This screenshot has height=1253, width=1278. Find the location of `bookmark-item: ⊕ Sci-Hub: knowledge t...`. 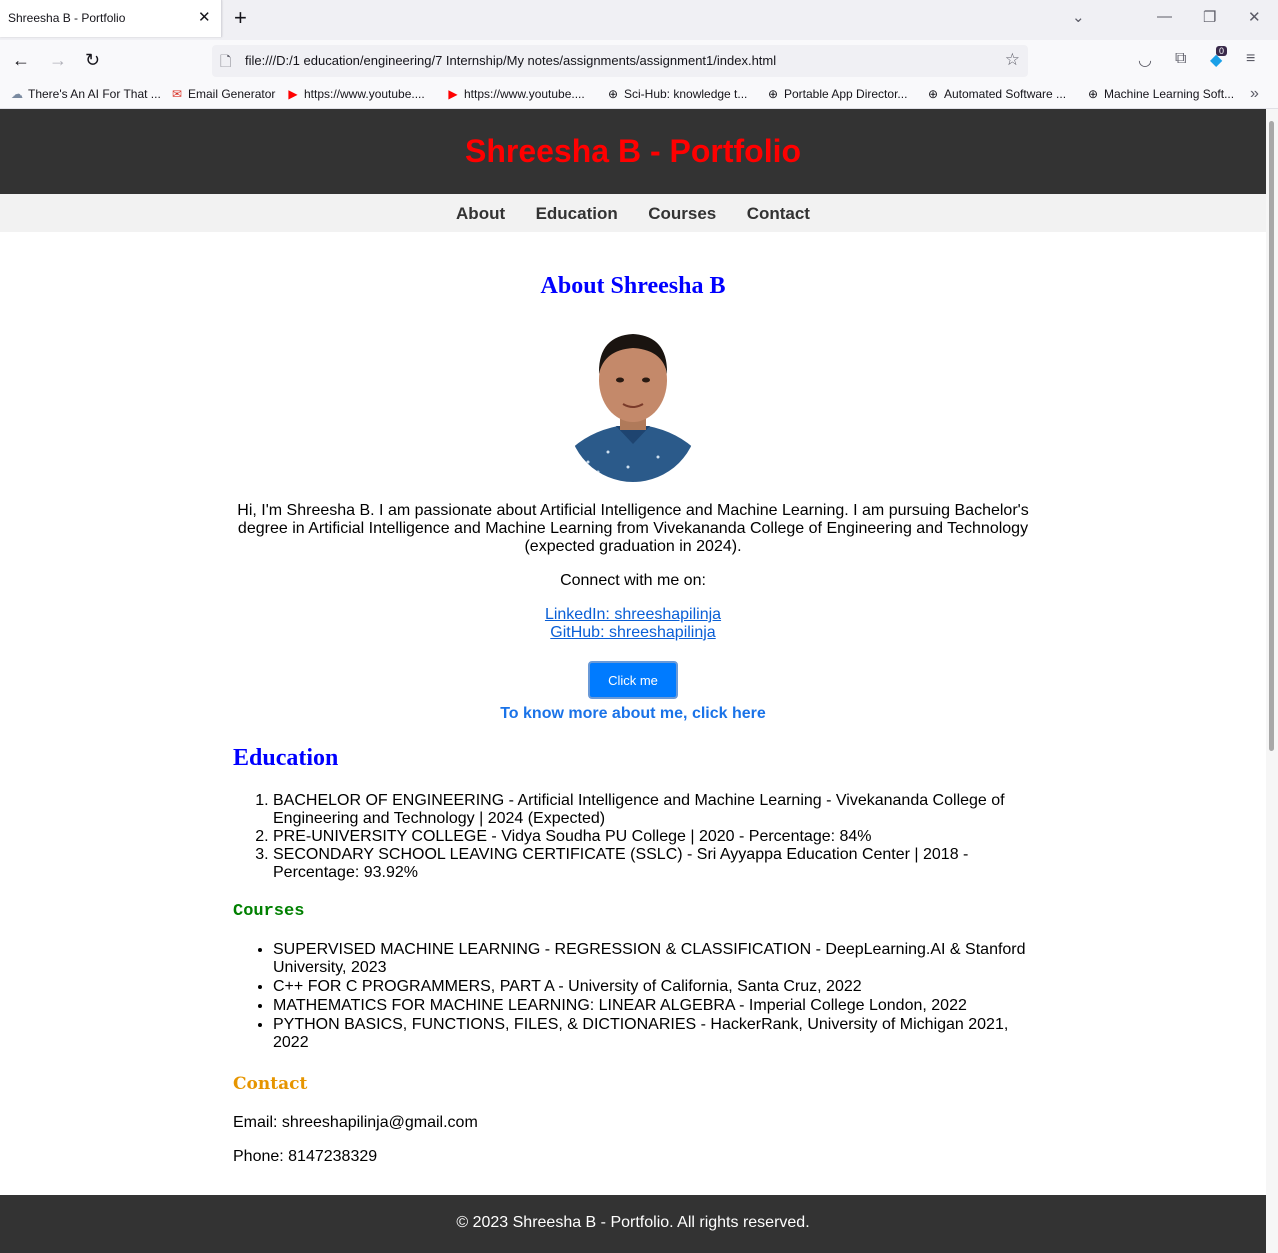

bookmark-item: ⊕ Sci-Hub: knowledge t... is located at coordinates (676, 94).